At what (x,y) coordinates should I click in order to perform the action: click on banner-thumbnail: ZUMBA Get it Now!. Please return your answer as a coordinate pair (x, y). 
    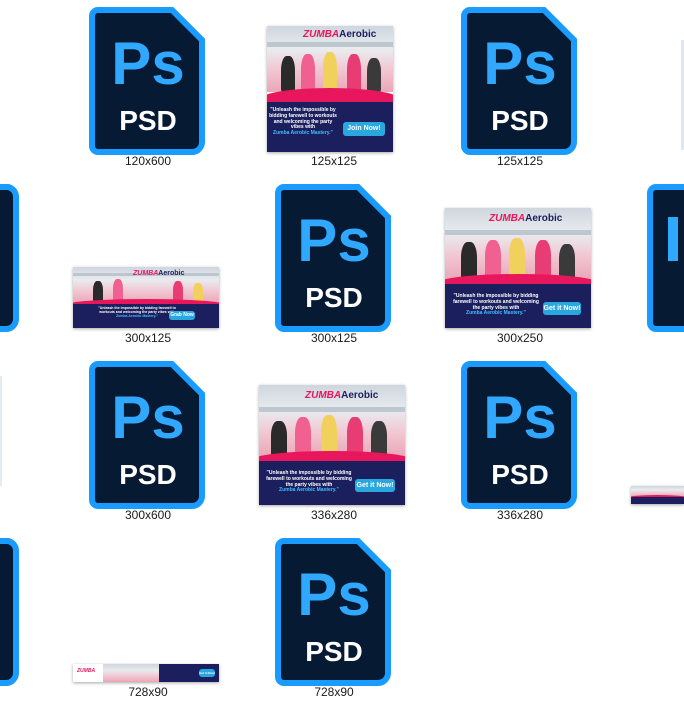
    Looking at the image, I should click on (146, 673).